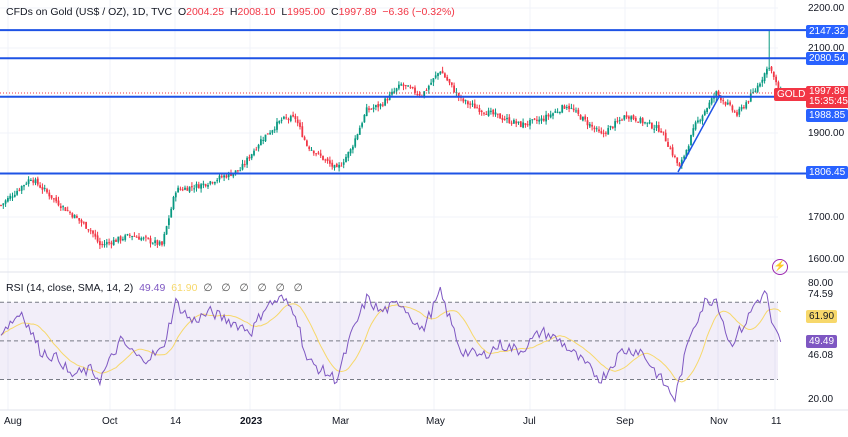  I want to click on rsi-tick: 46.08, so click(821, 355).